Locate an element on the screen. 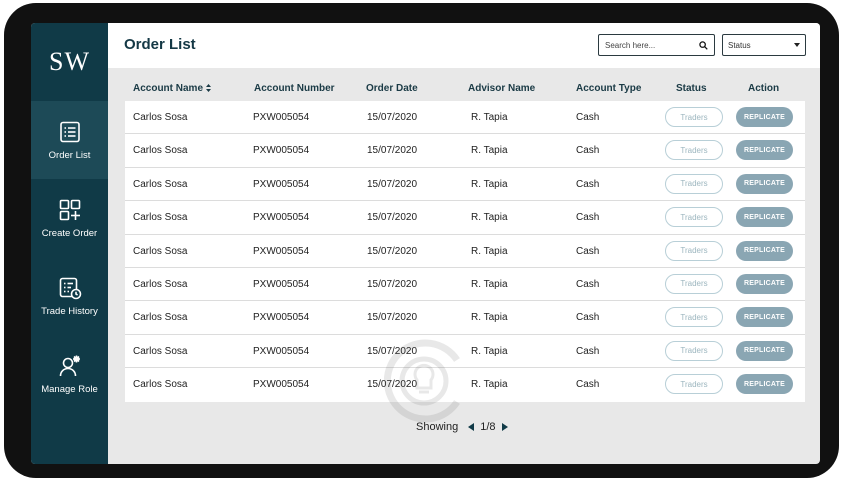  sidebar-item-label: Order List is located at coordinates (69, 155).